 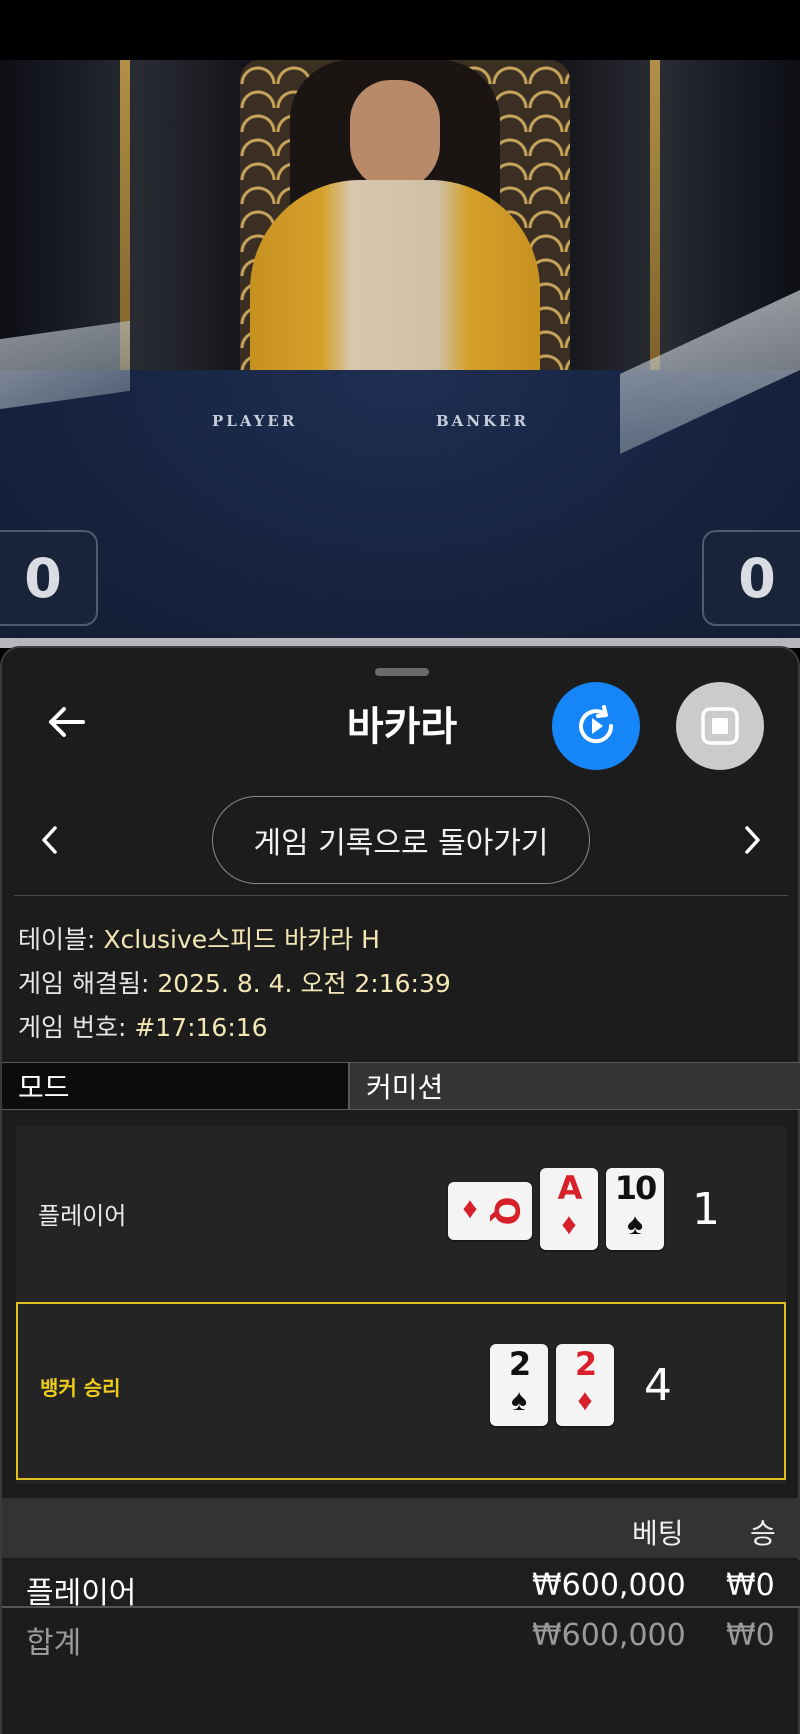 What do you see at coordinates (401, 840) in the screenshot?
I see `back-to-history-button: 게임 기록으로 돌아가기` at bounding box center [401, 840].